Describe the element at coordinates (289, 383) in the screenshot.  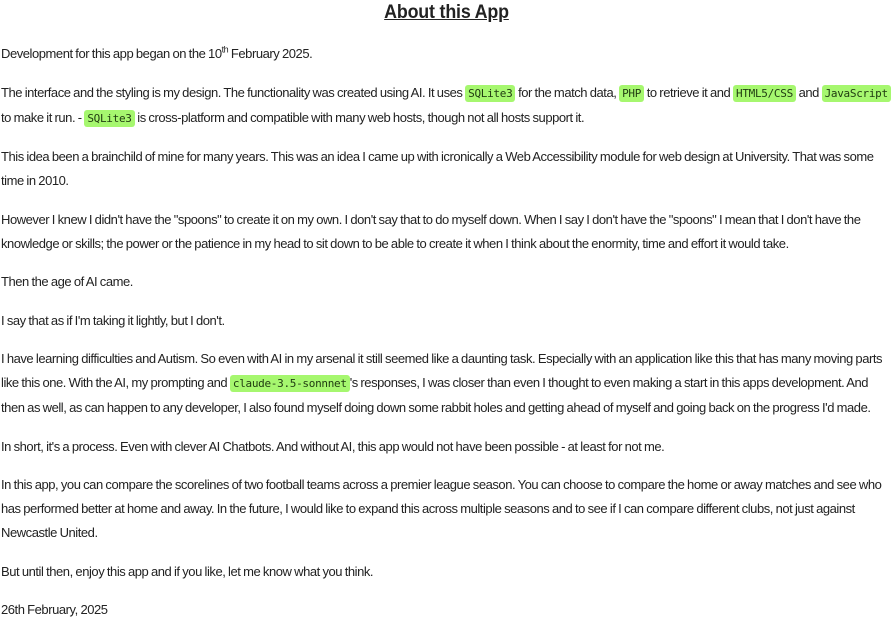
I see `code-model-name: claude-3.5-sonnnet` at that location.